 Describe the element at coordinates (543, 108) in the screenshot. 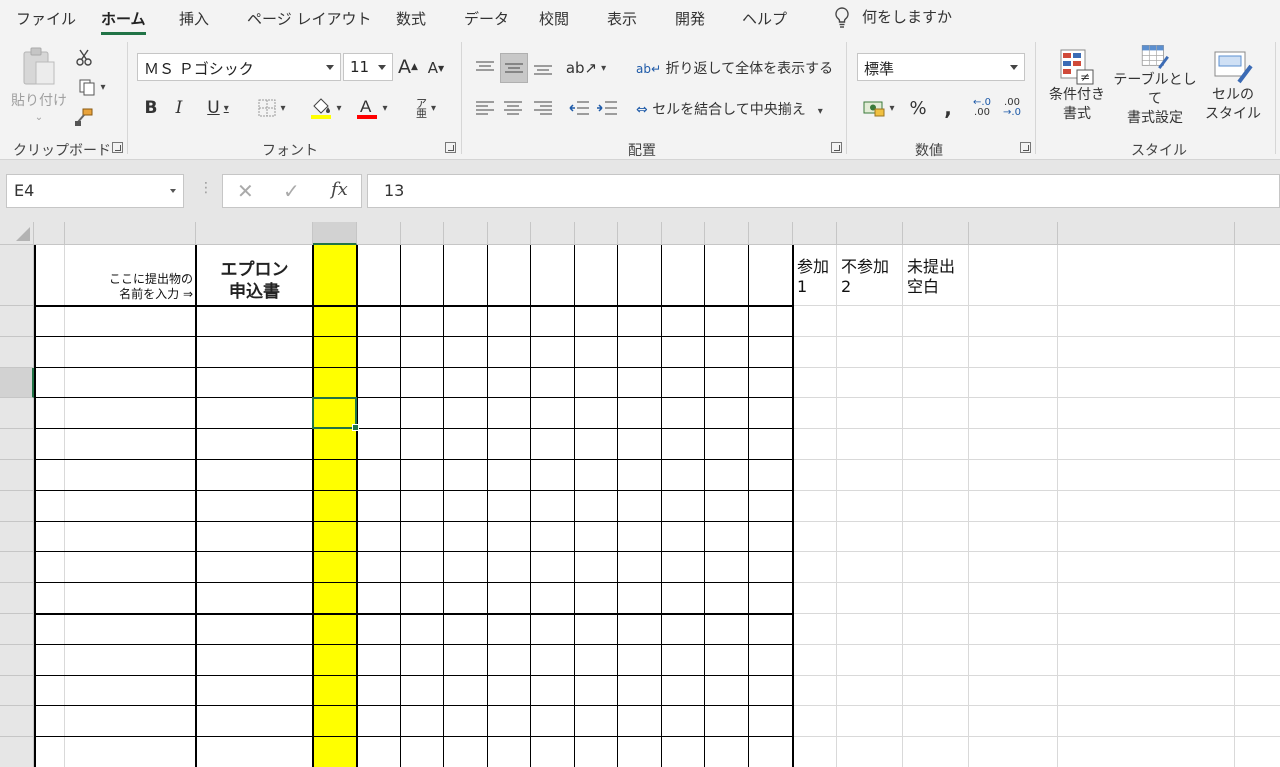

I see `align-right-button` at that location.